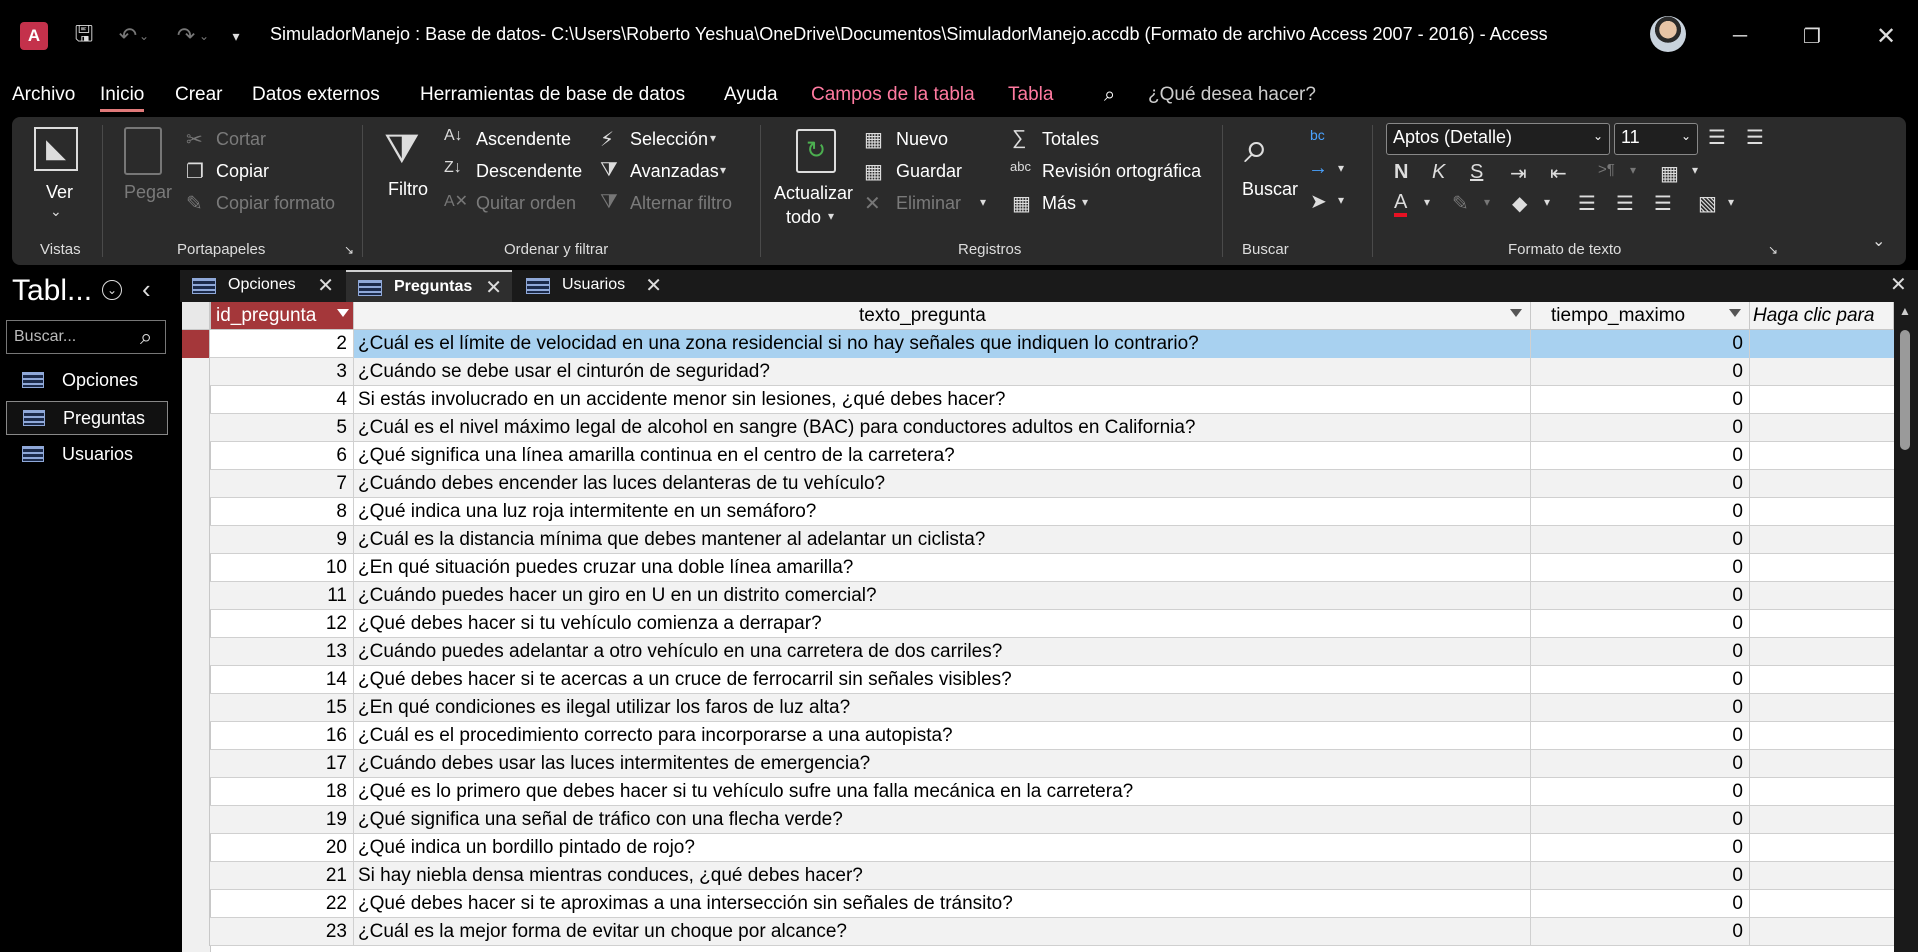 The height and width of the screenshot is (952, 1918). Describe the element at coordinates (1740, 36) in the screenshot. I see `minimize-icon: ─` at that location.